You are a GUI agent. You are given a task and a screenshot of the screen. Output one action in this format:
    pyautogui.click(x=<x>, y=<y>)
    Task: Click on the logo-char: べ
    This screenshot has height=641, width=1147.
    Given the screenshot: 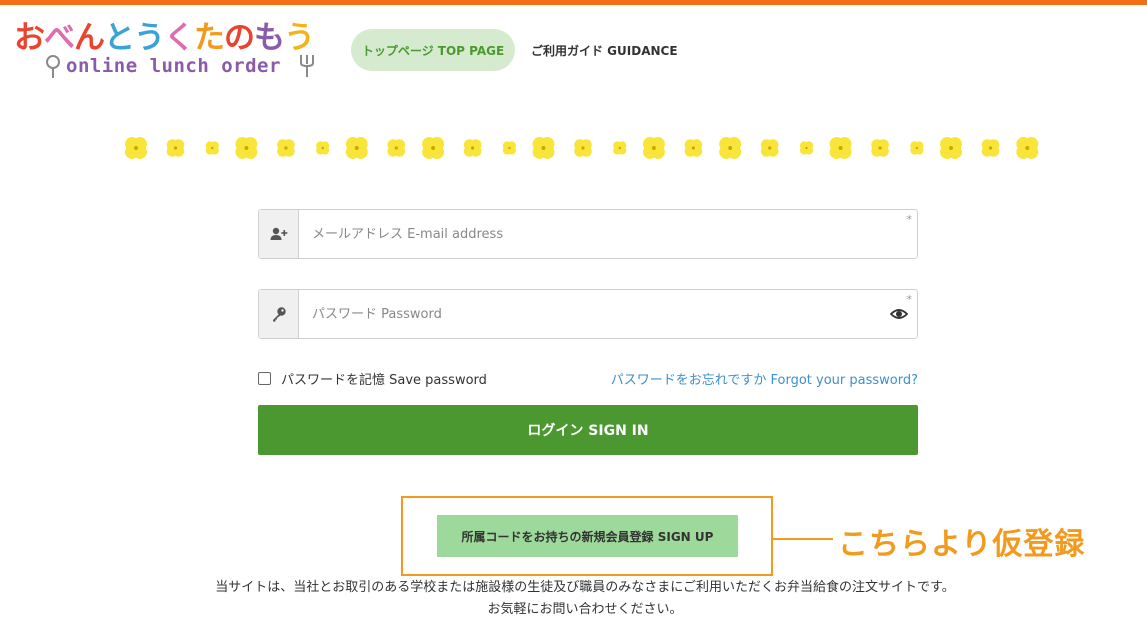 What is the action you would take?
    pyautogui.click(x=59, y=38)
    